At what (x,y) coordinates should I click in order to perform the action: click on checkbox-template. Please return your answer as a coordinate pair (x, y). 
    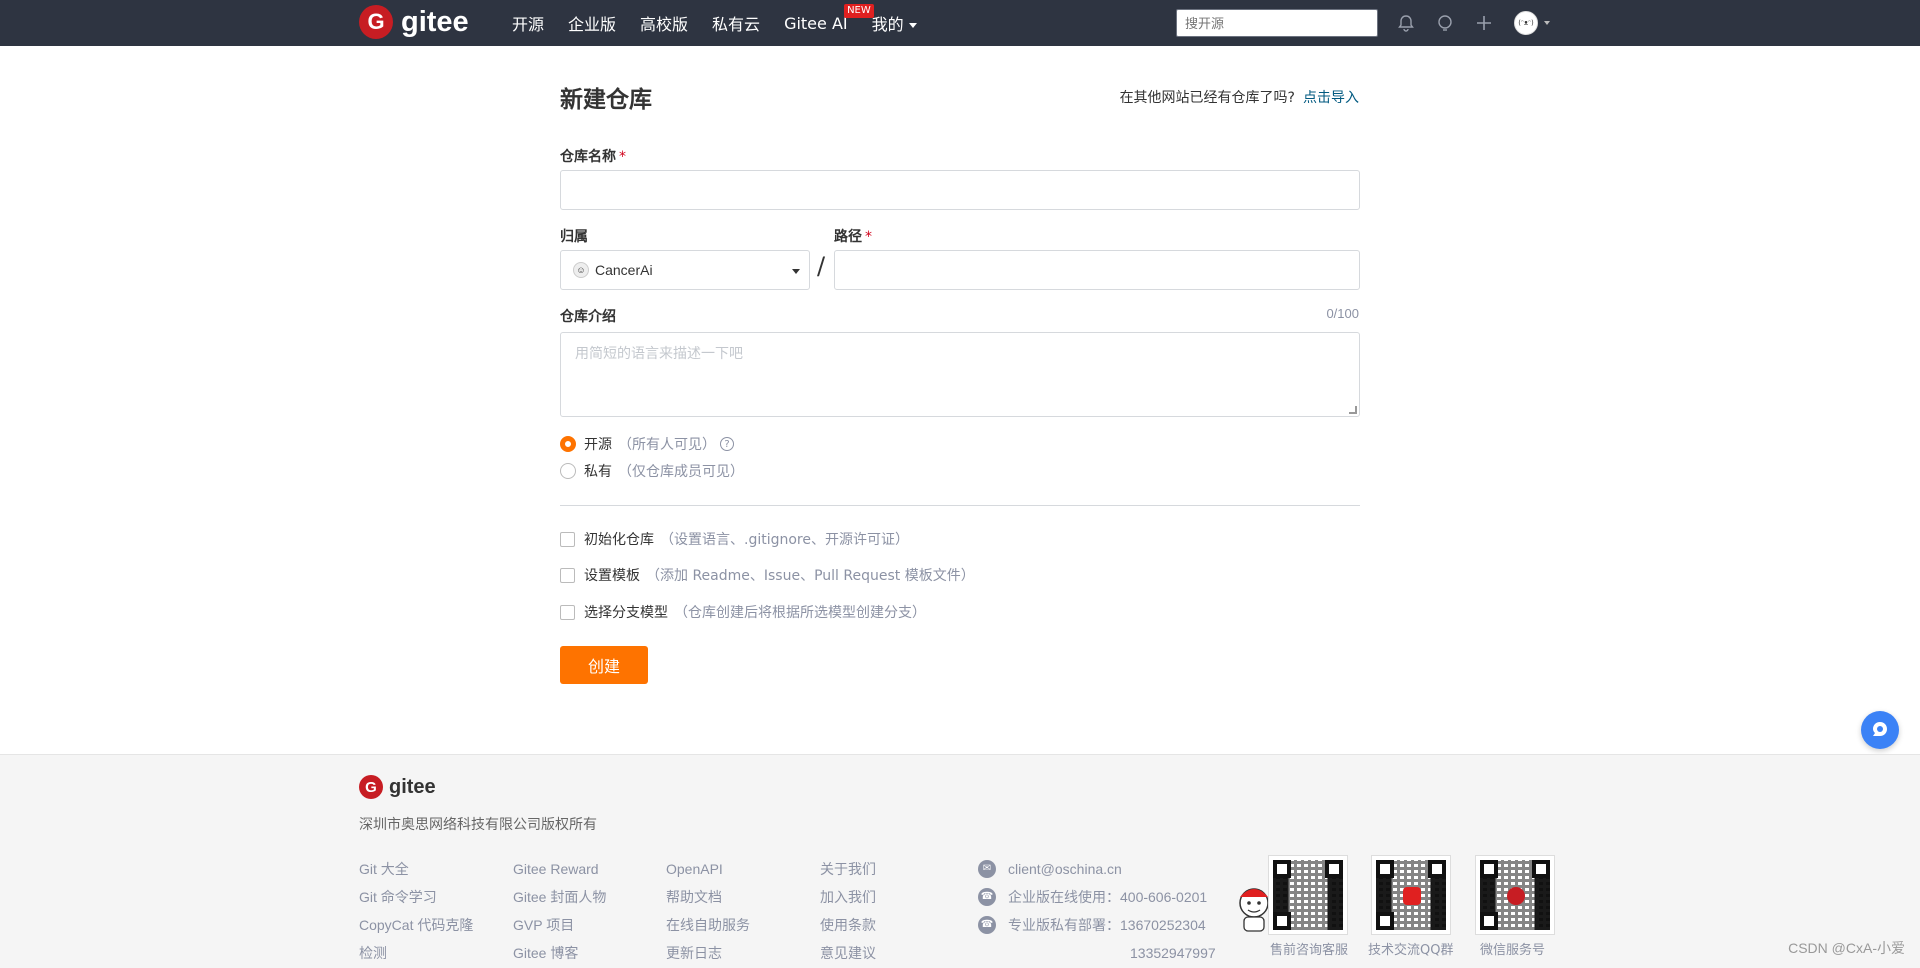
    Looking at the image, I should click on (567, 575).